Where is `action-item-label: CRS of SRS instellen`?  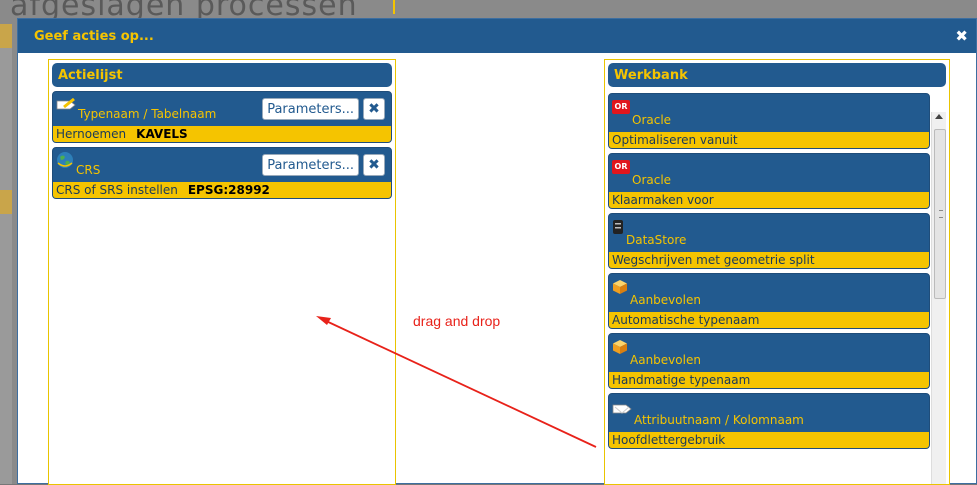
action-item-label: CRS of SRS instellen is located at coordinates (117, 190).